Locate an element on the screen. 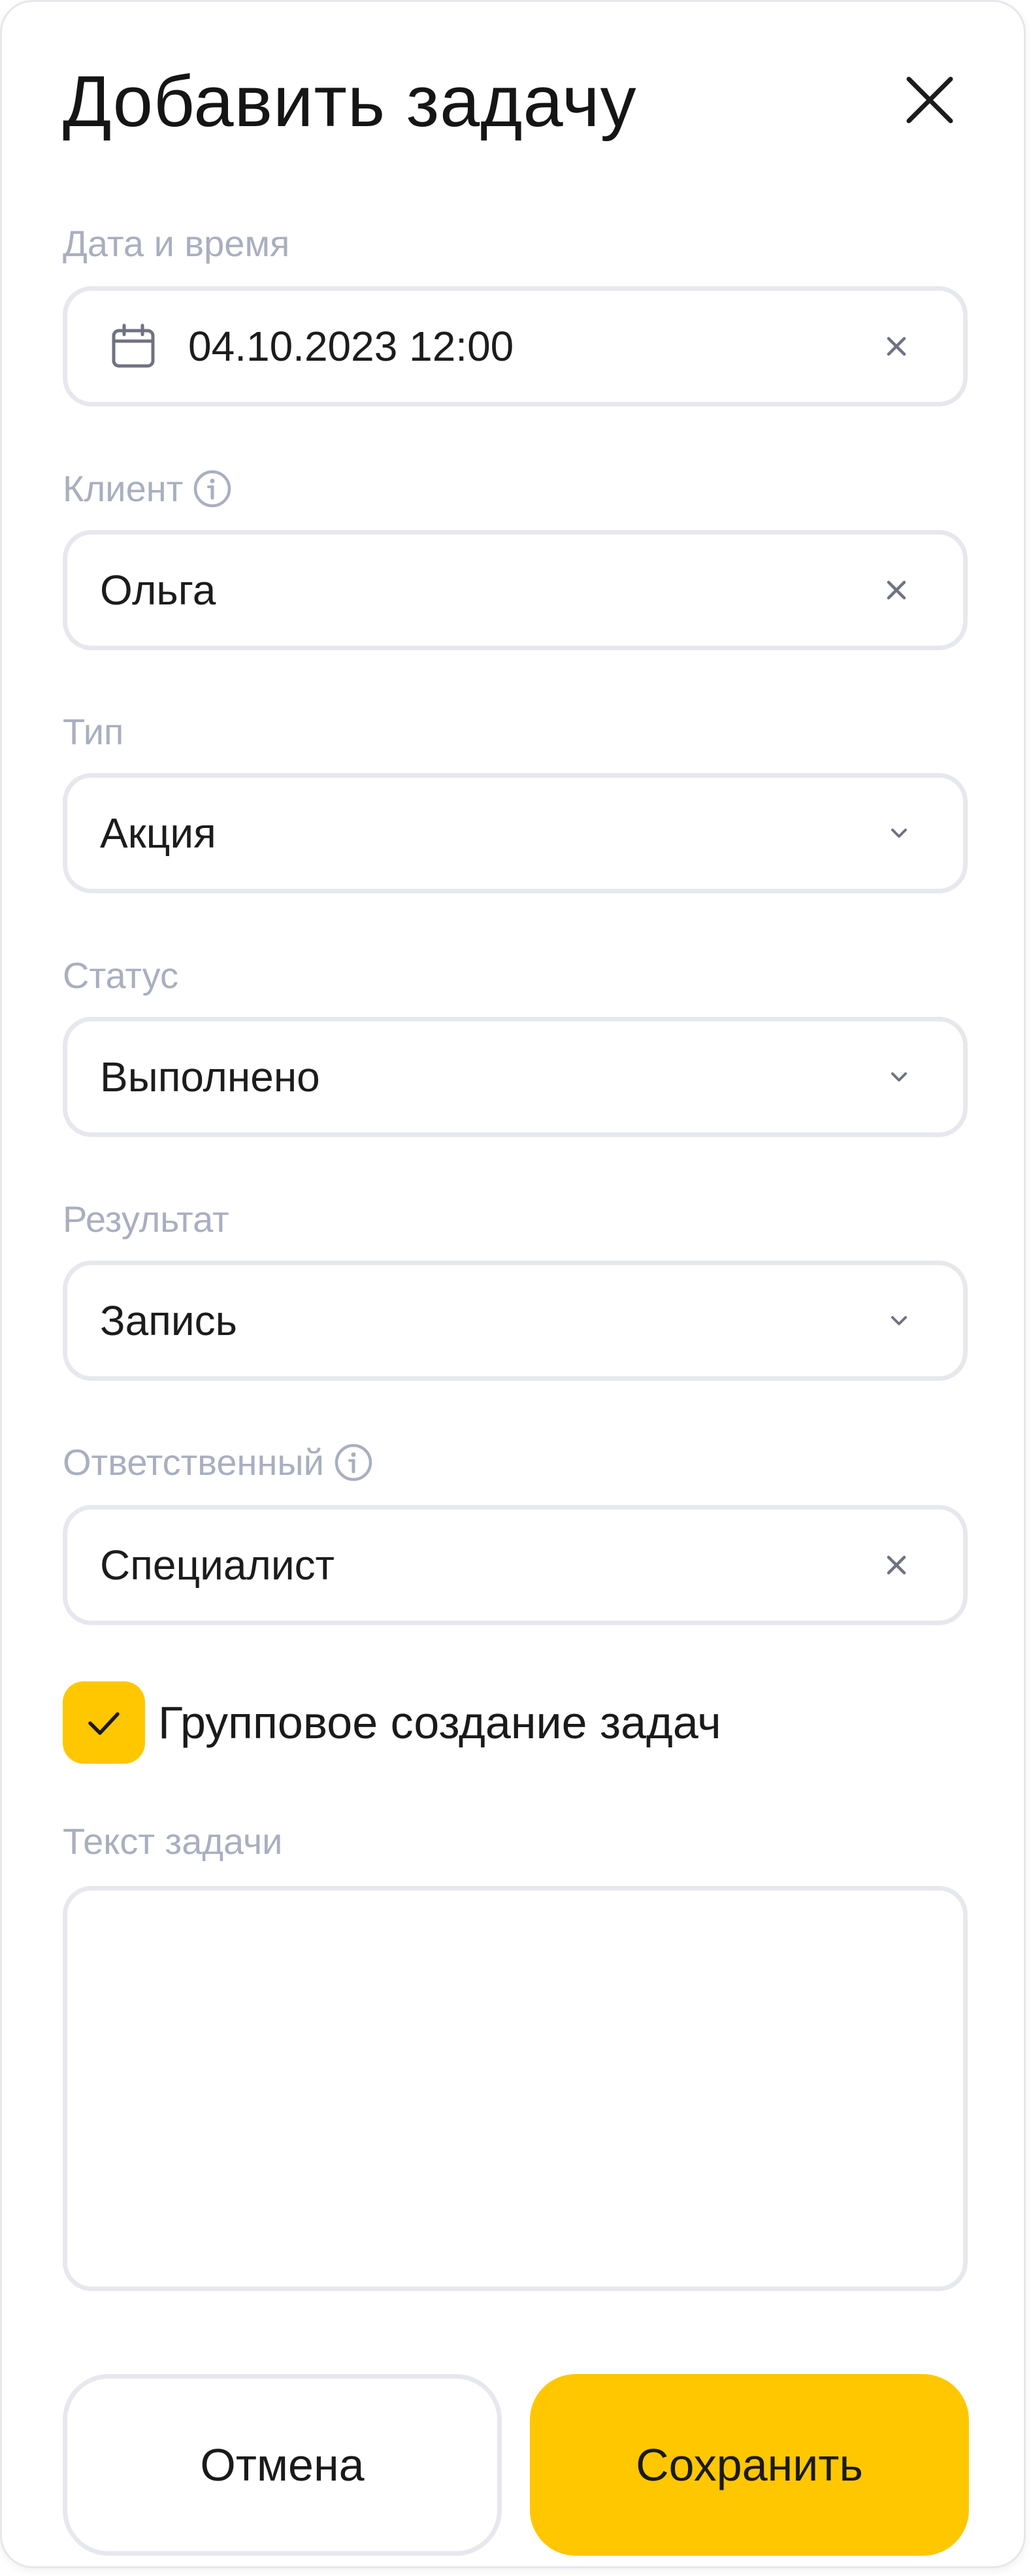  calendar-icon is located at coordinates (133, 345).